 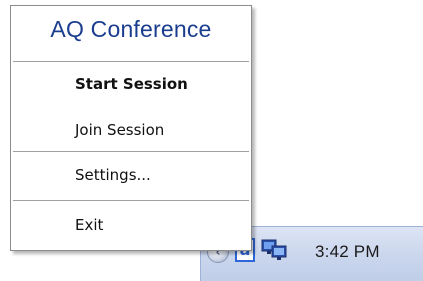 I want to click on join-session-menu-item: Join Session, so click(x=131, y=130).